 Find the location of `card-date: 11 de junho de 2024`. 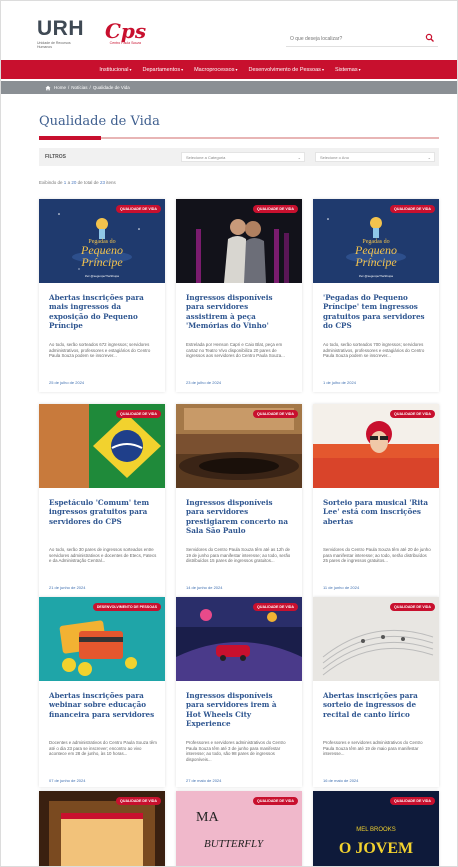

card-date: 11 de junho de 2024 is located at coordinates (341, 587).